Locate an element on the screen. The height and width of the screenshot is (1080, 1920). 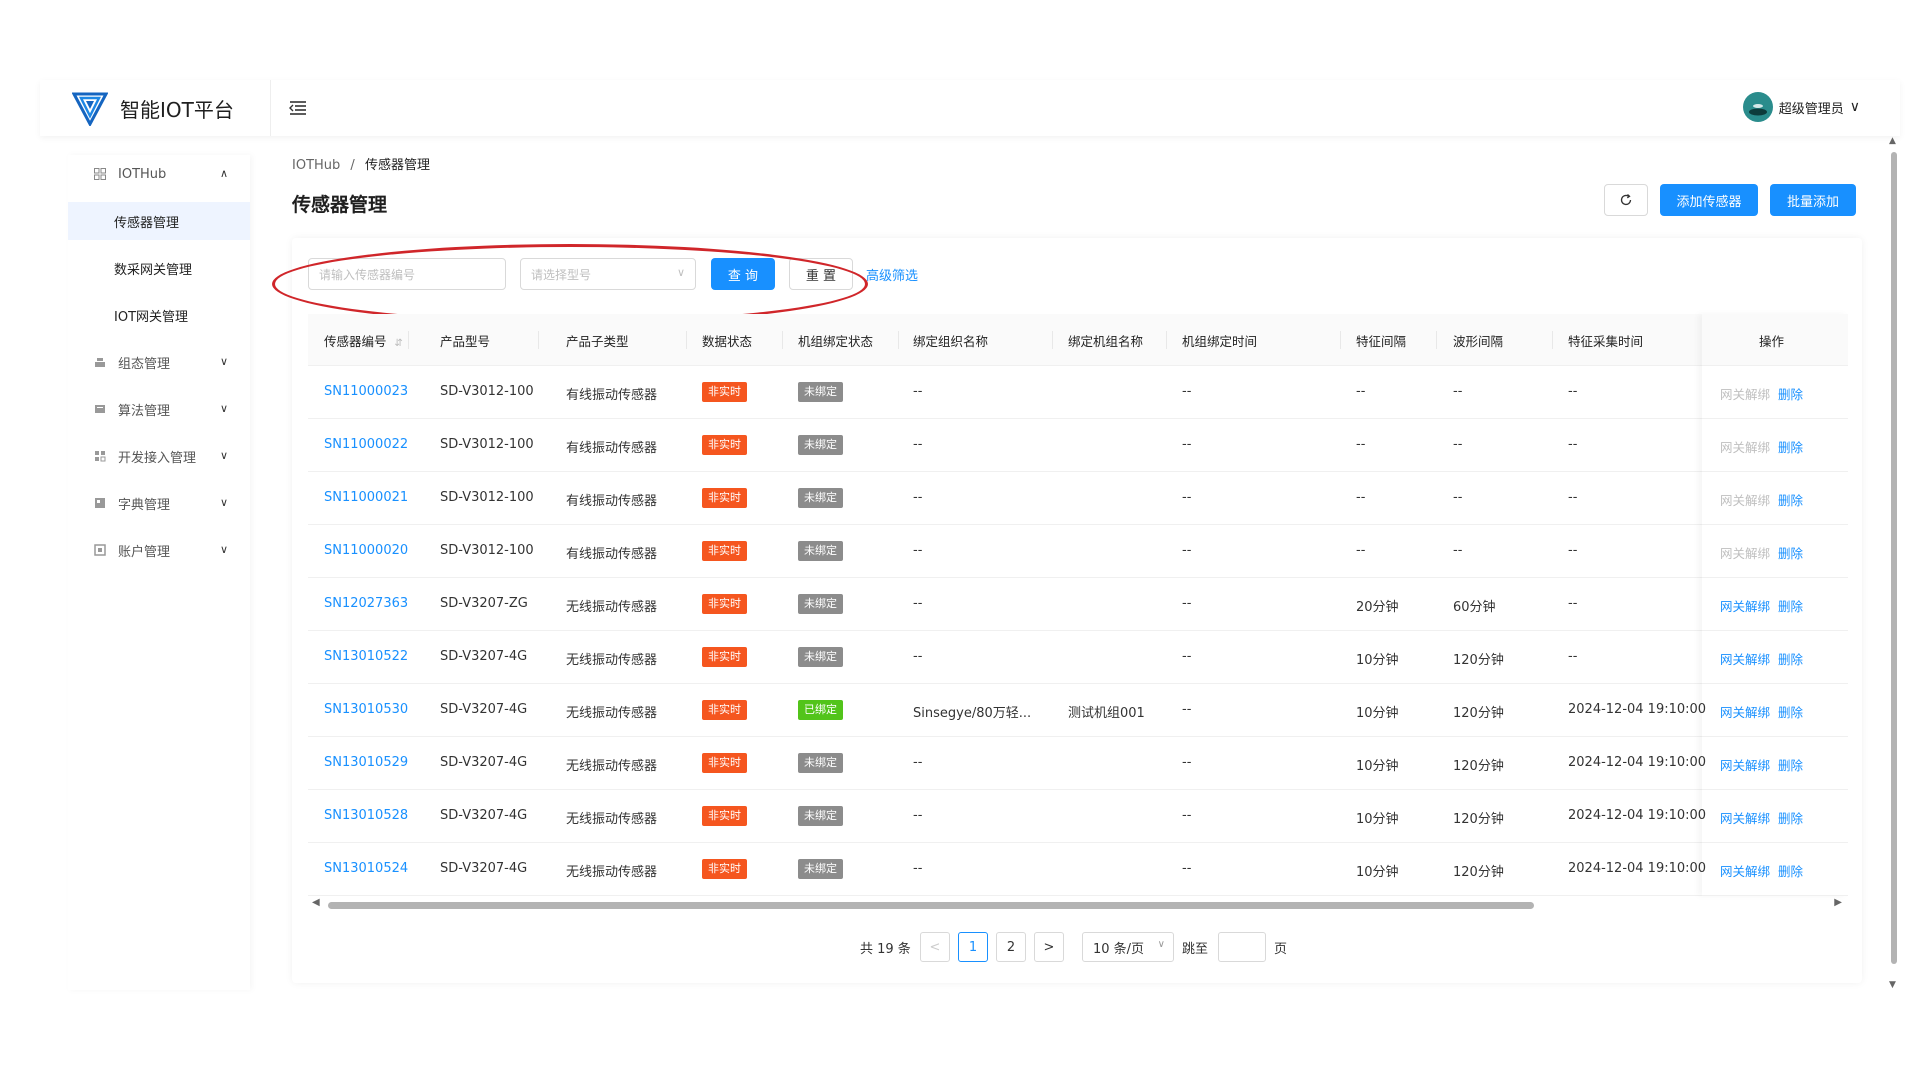
horizontal-scroll-thumb is located at coordinates (931, 905).